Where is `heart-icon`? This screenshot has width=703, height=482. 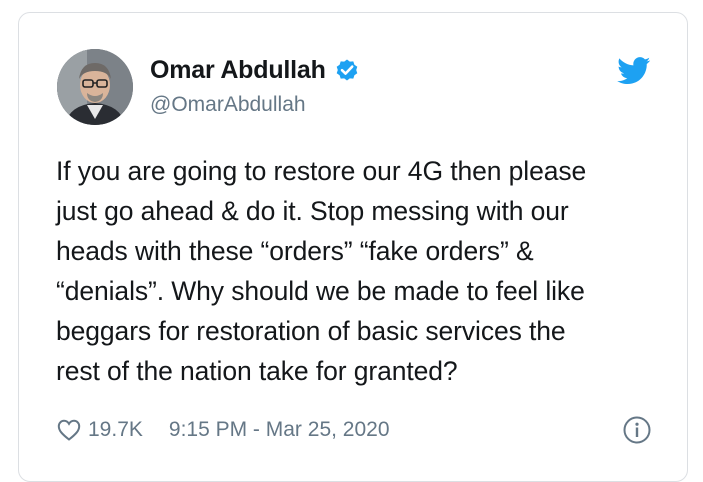
heart-icon is located at coordinates (69, 430).